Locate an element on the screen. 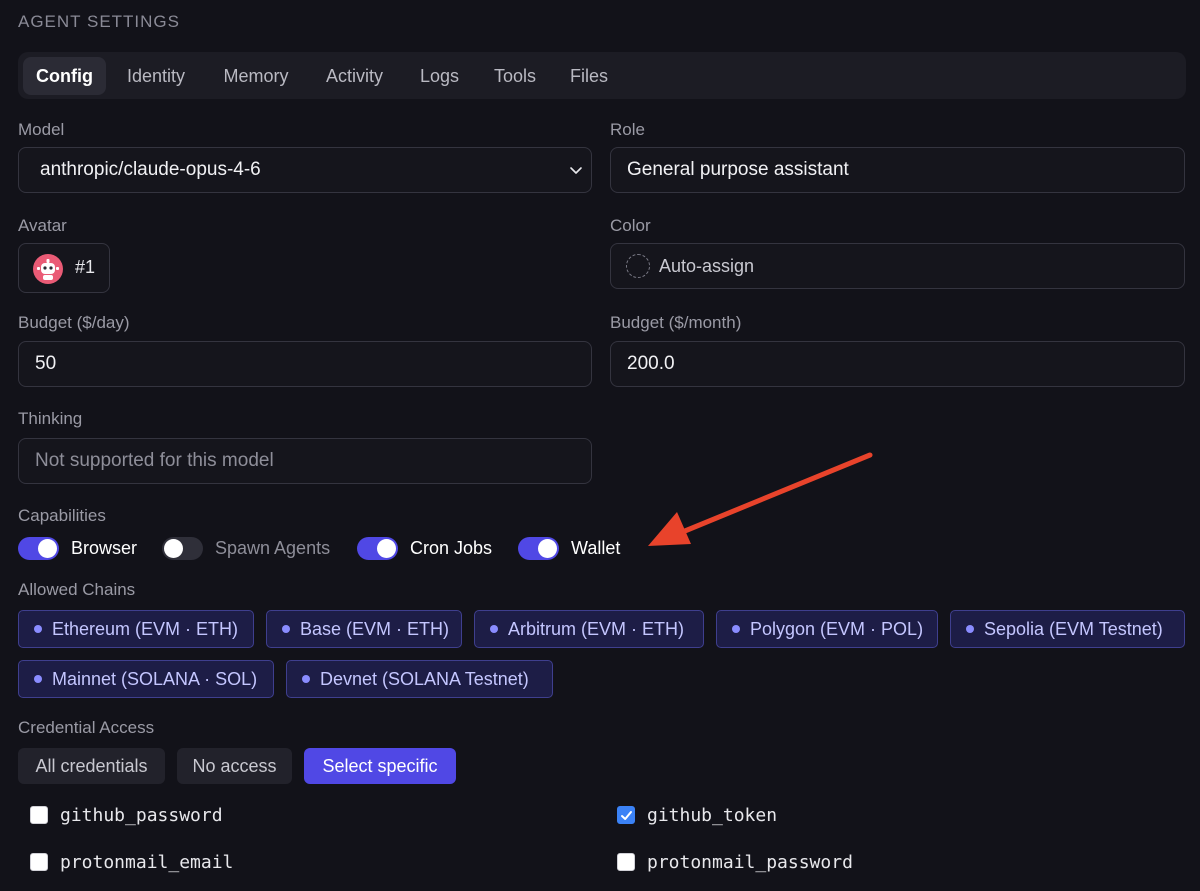  avatar-label: Avatar is located at coordinates (42, 225).